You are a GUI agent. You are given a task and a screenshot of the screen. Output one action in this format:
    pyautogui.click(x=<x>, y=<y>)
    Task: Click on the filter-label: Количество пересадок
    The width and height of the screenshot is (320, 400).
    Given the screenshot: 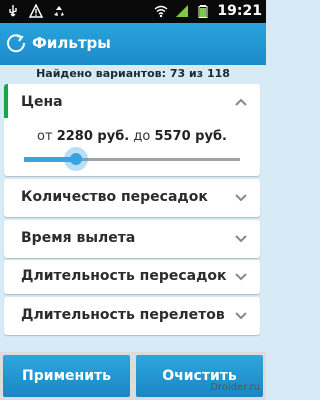 What is the action you would take?
    pyautogui.click(x=114, y=197)
    